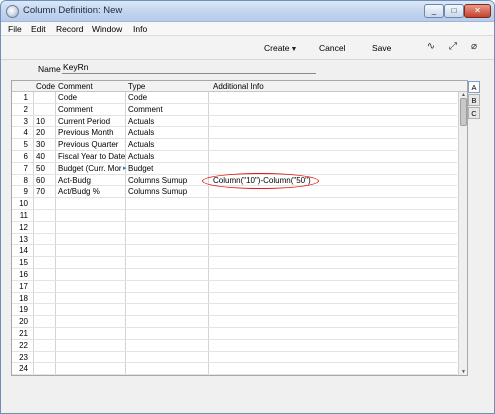 Image resolution: width=495 pixels, height=414 pixels. Describe the element at coordinates (462, 233) in the screenshot. I see `vertical-scrollbar: ▲ ▼` at that location.